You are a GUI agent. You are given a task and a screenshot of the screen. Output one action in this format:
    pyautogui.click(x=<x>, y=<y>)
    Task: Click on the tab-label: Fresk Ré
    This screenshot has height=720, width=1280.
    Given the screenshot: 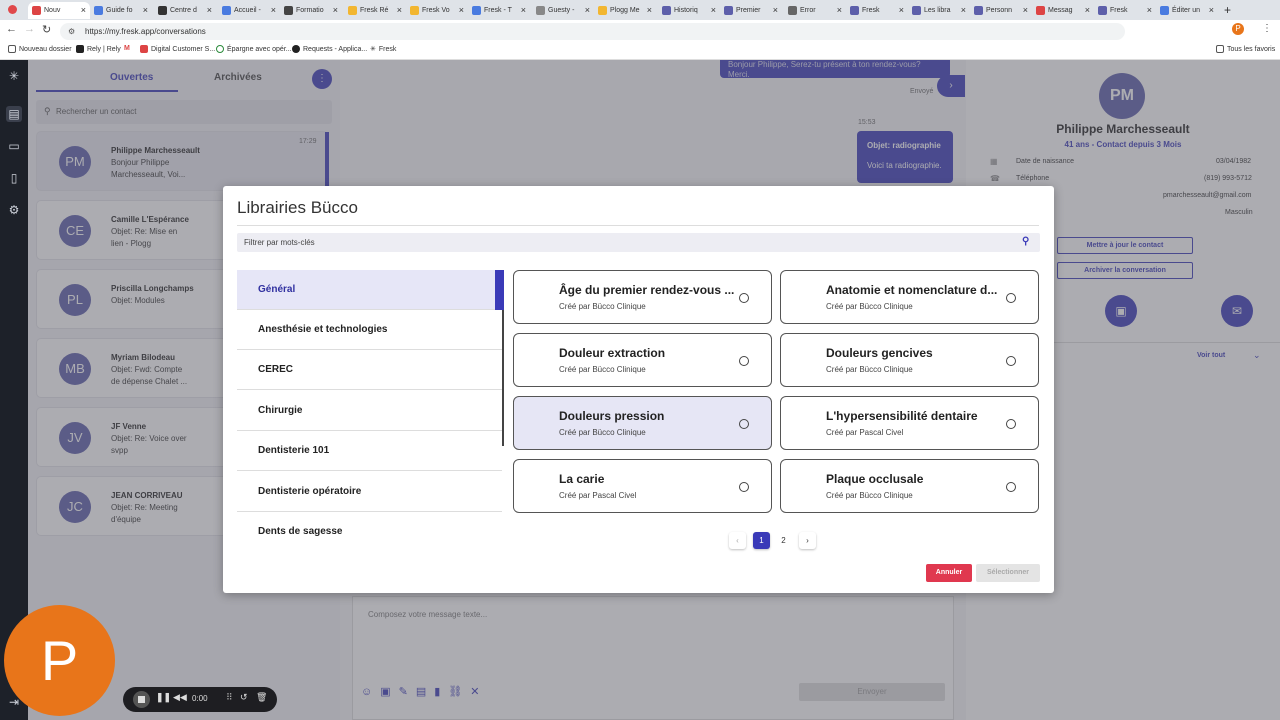 What is the action you would take?
    pyautogui.click(x=374, y=10)
    